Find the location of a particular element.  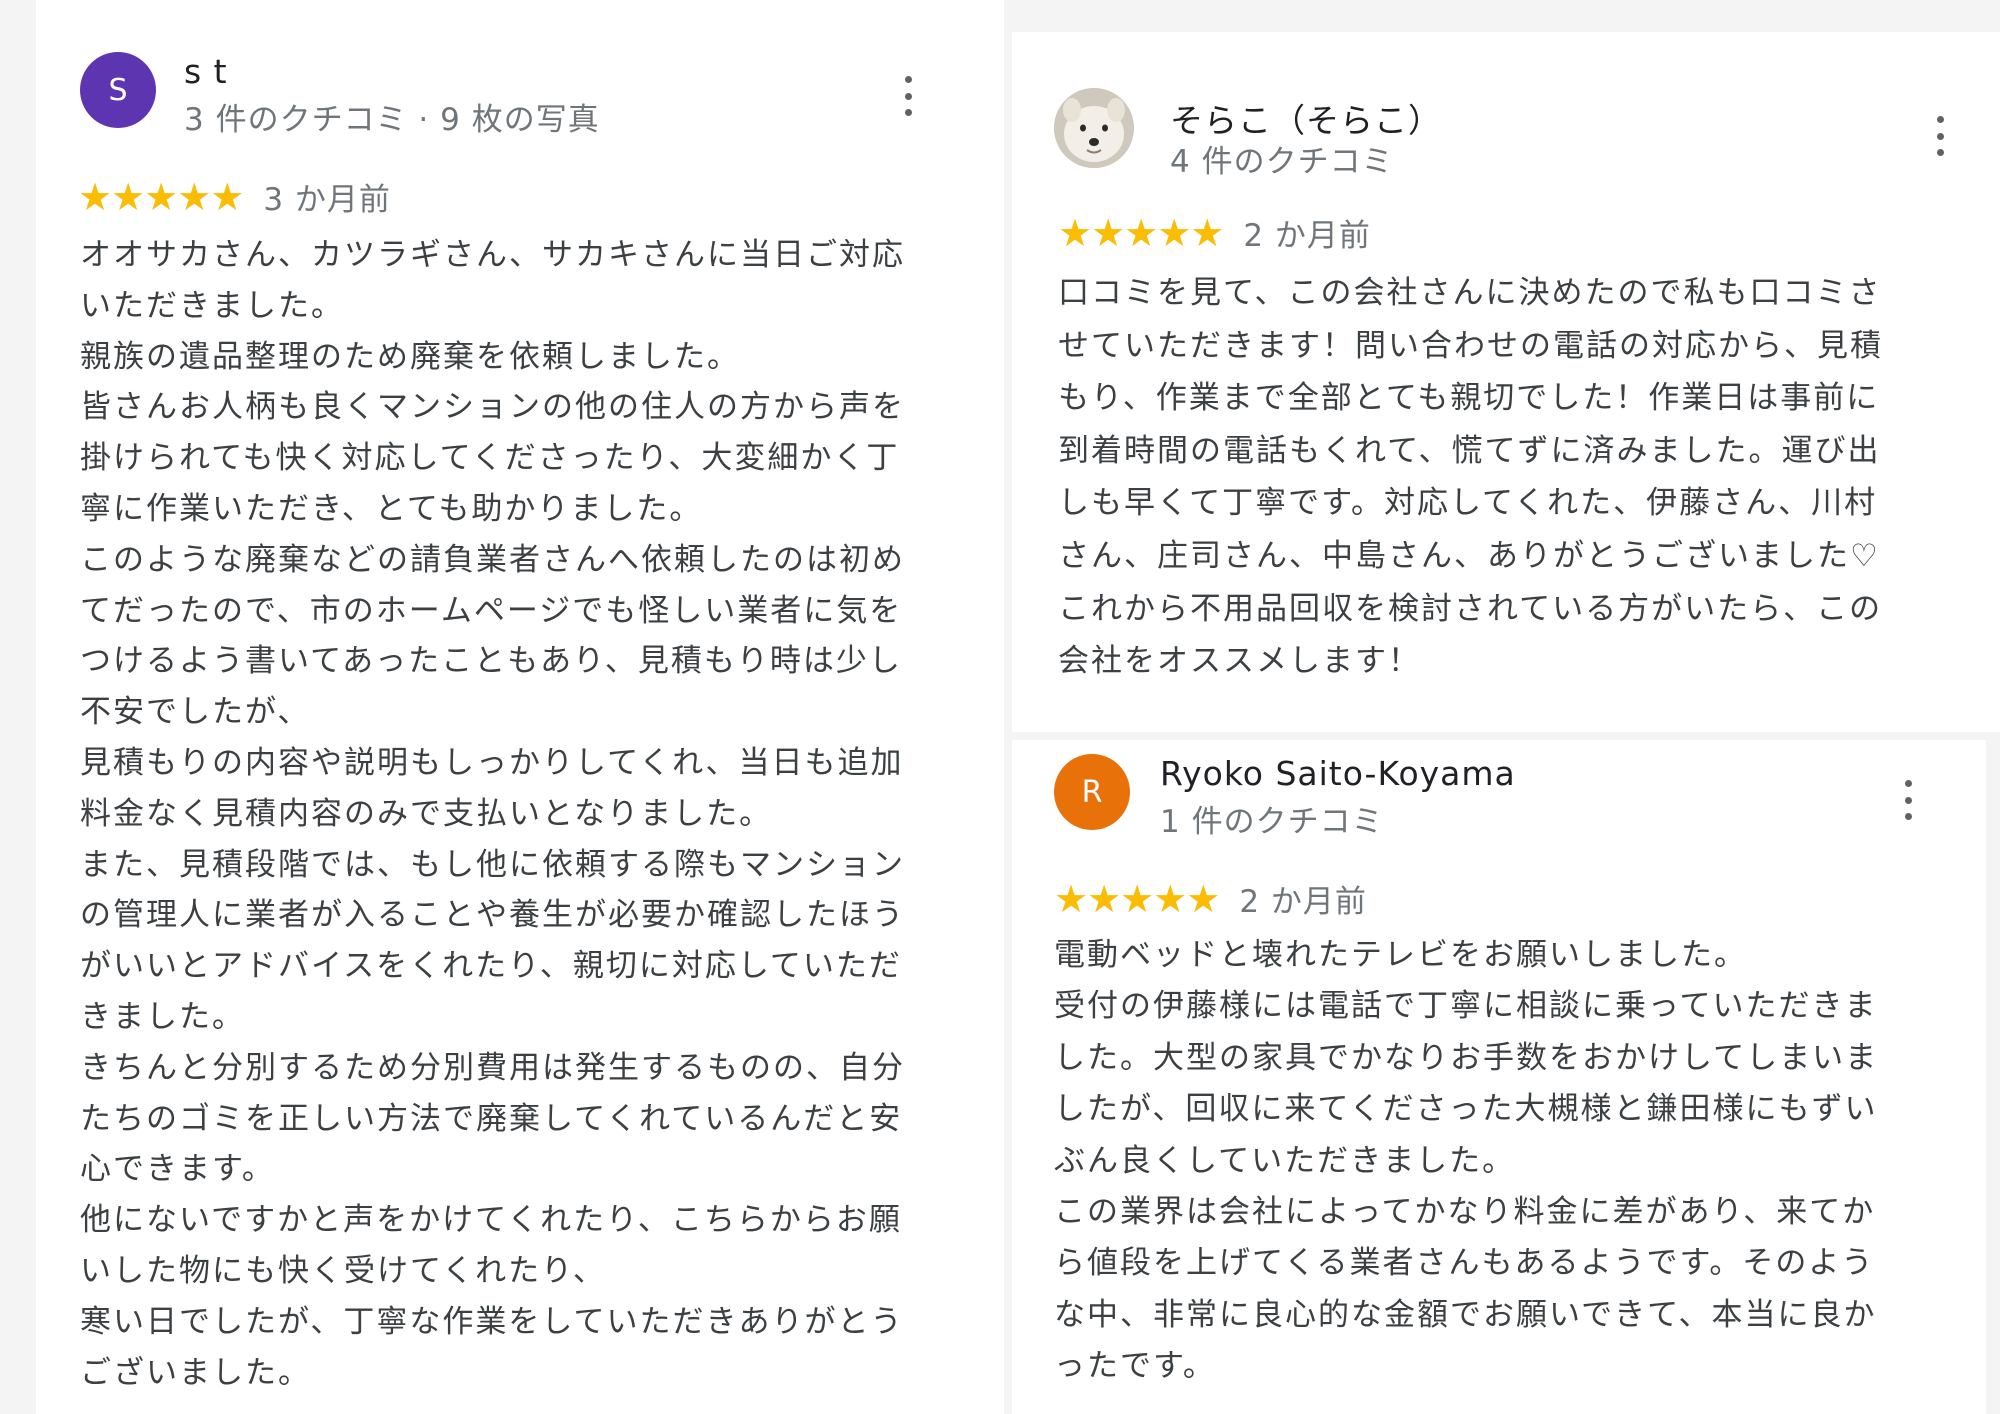

reviewer-meta: 4 件のクチコミ is located at coordinates (1282, 162).